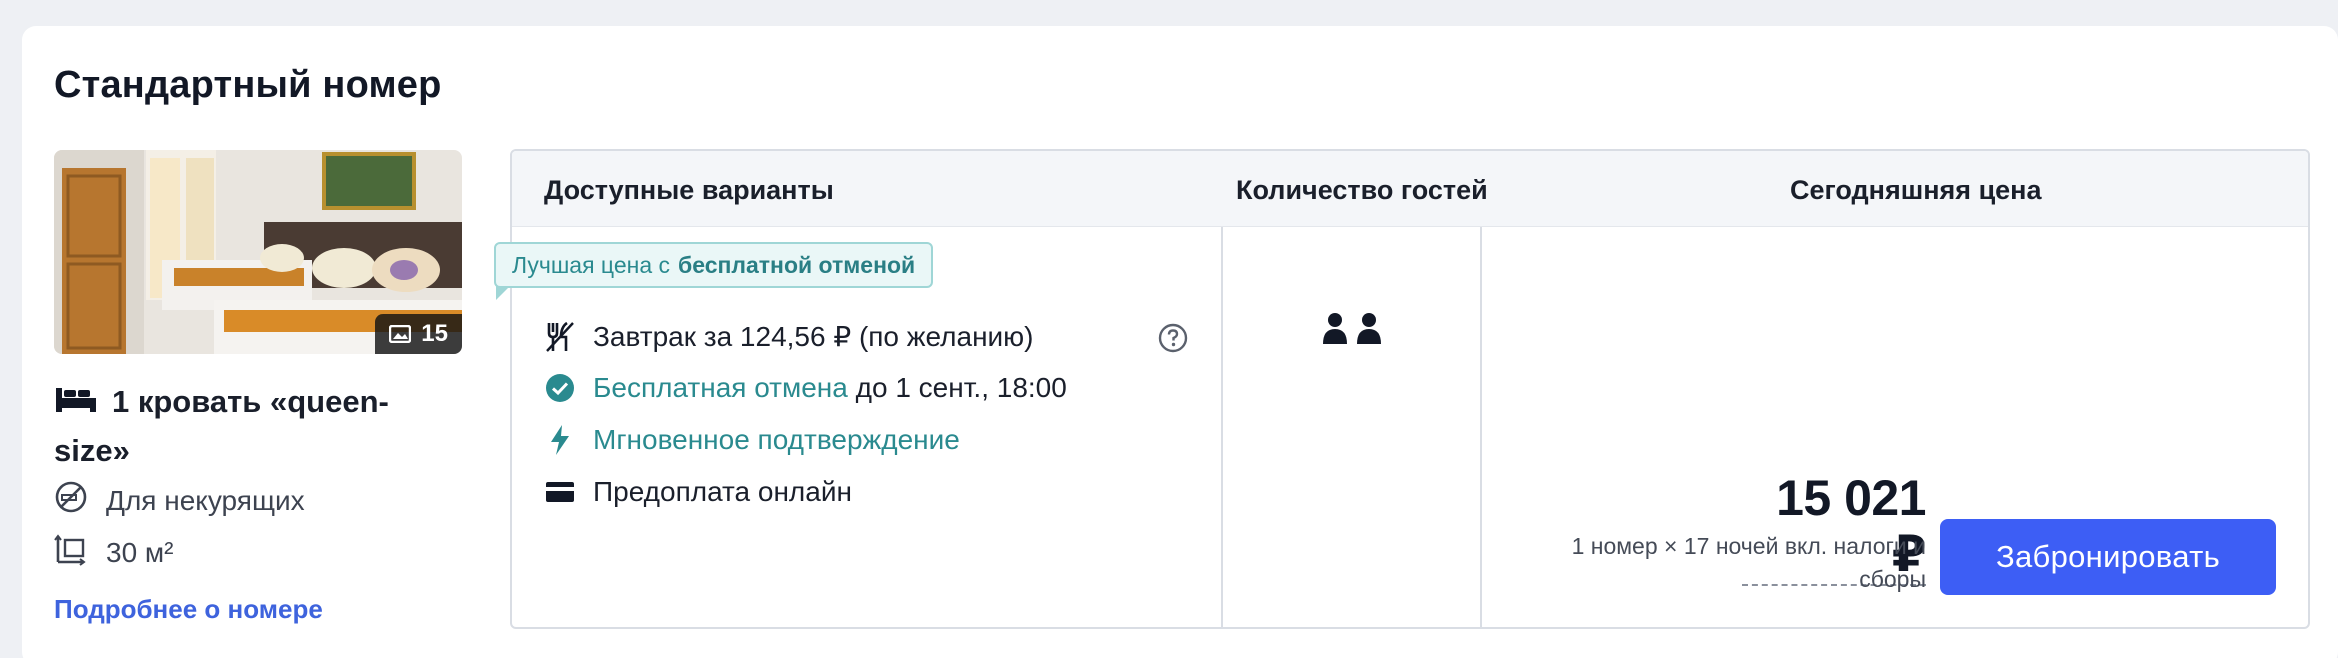 Image resolution: width=2338 pixels, height=658 pixels. What do you see at coordinates (560, 440) in the screenshot?
I see `lightning-icon` at bounding box center [560, 440].